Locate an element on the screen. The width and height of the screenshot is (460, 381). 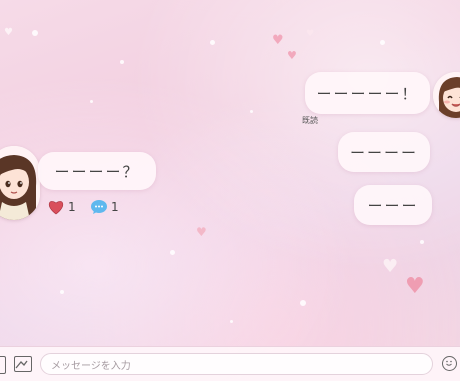
message-text: ーーーーー！ is located at coordinates (367, 93).